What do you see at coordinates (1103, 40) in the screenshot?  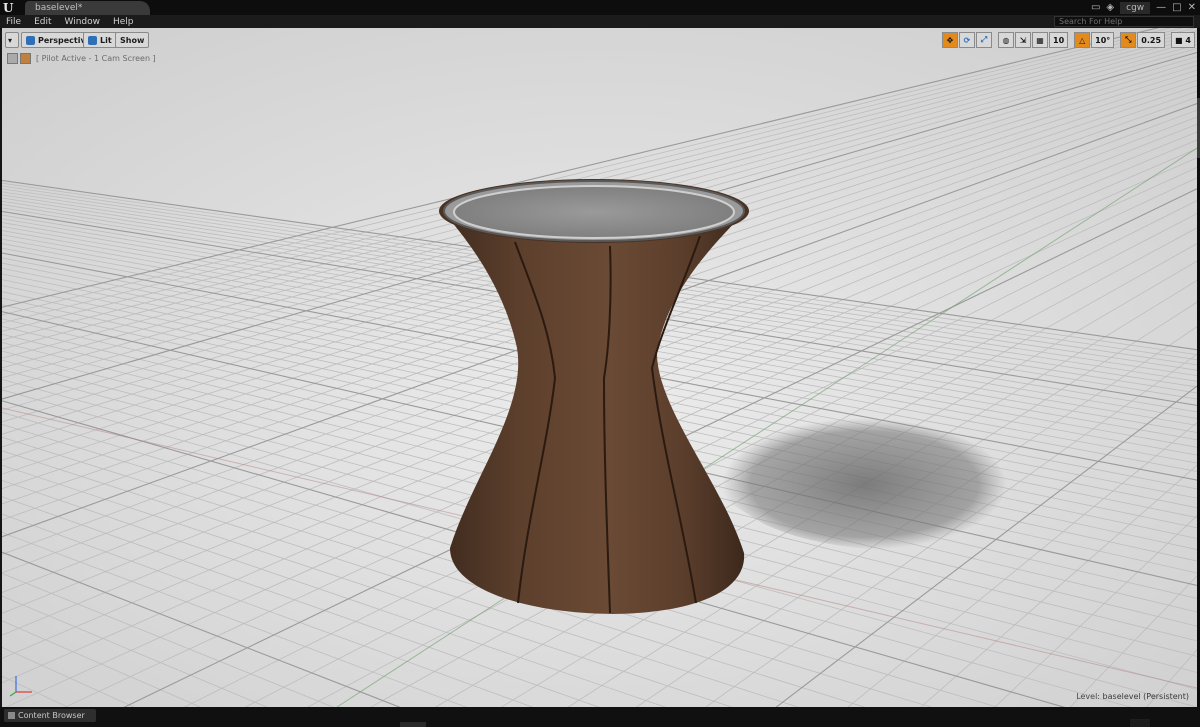 I see `rotation-snap-value: 10°` at bounding box center [1103, 40].